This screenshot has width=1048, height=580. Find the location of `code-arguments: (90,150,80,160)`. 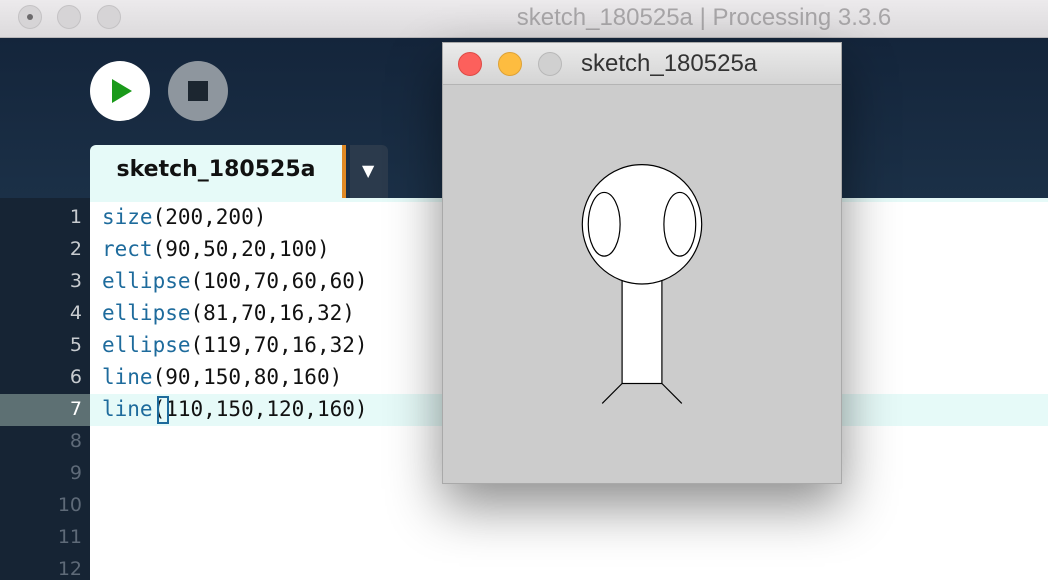

code-arguments: (90,150,80,160) is located at coordinates (247, 377).